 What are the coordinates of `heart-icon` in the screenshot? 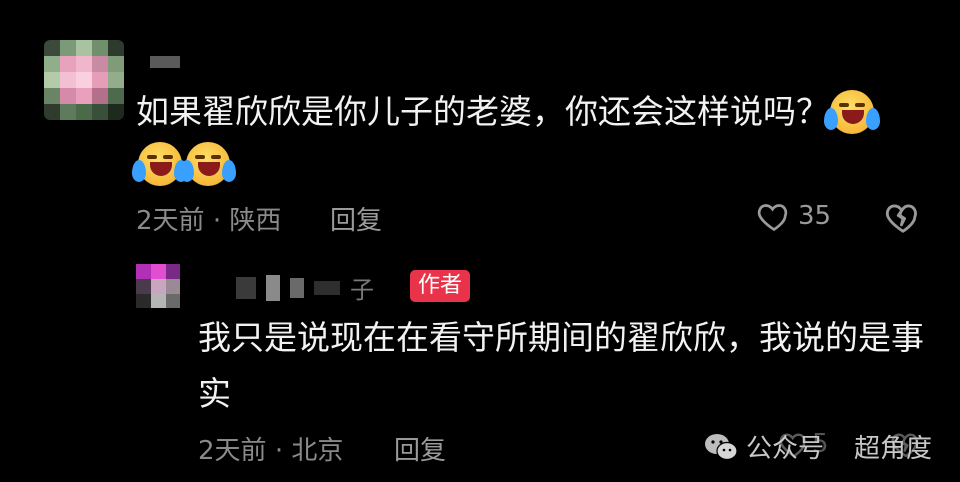 It's located at (772, 218).